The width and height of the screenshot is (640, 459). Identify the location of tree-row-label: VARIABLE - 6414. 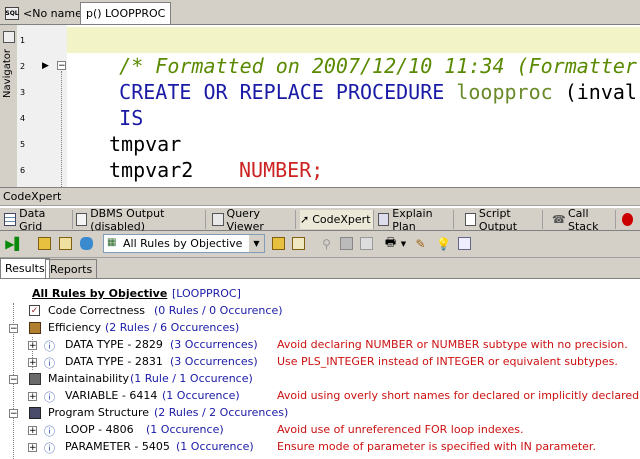
(111, 395).